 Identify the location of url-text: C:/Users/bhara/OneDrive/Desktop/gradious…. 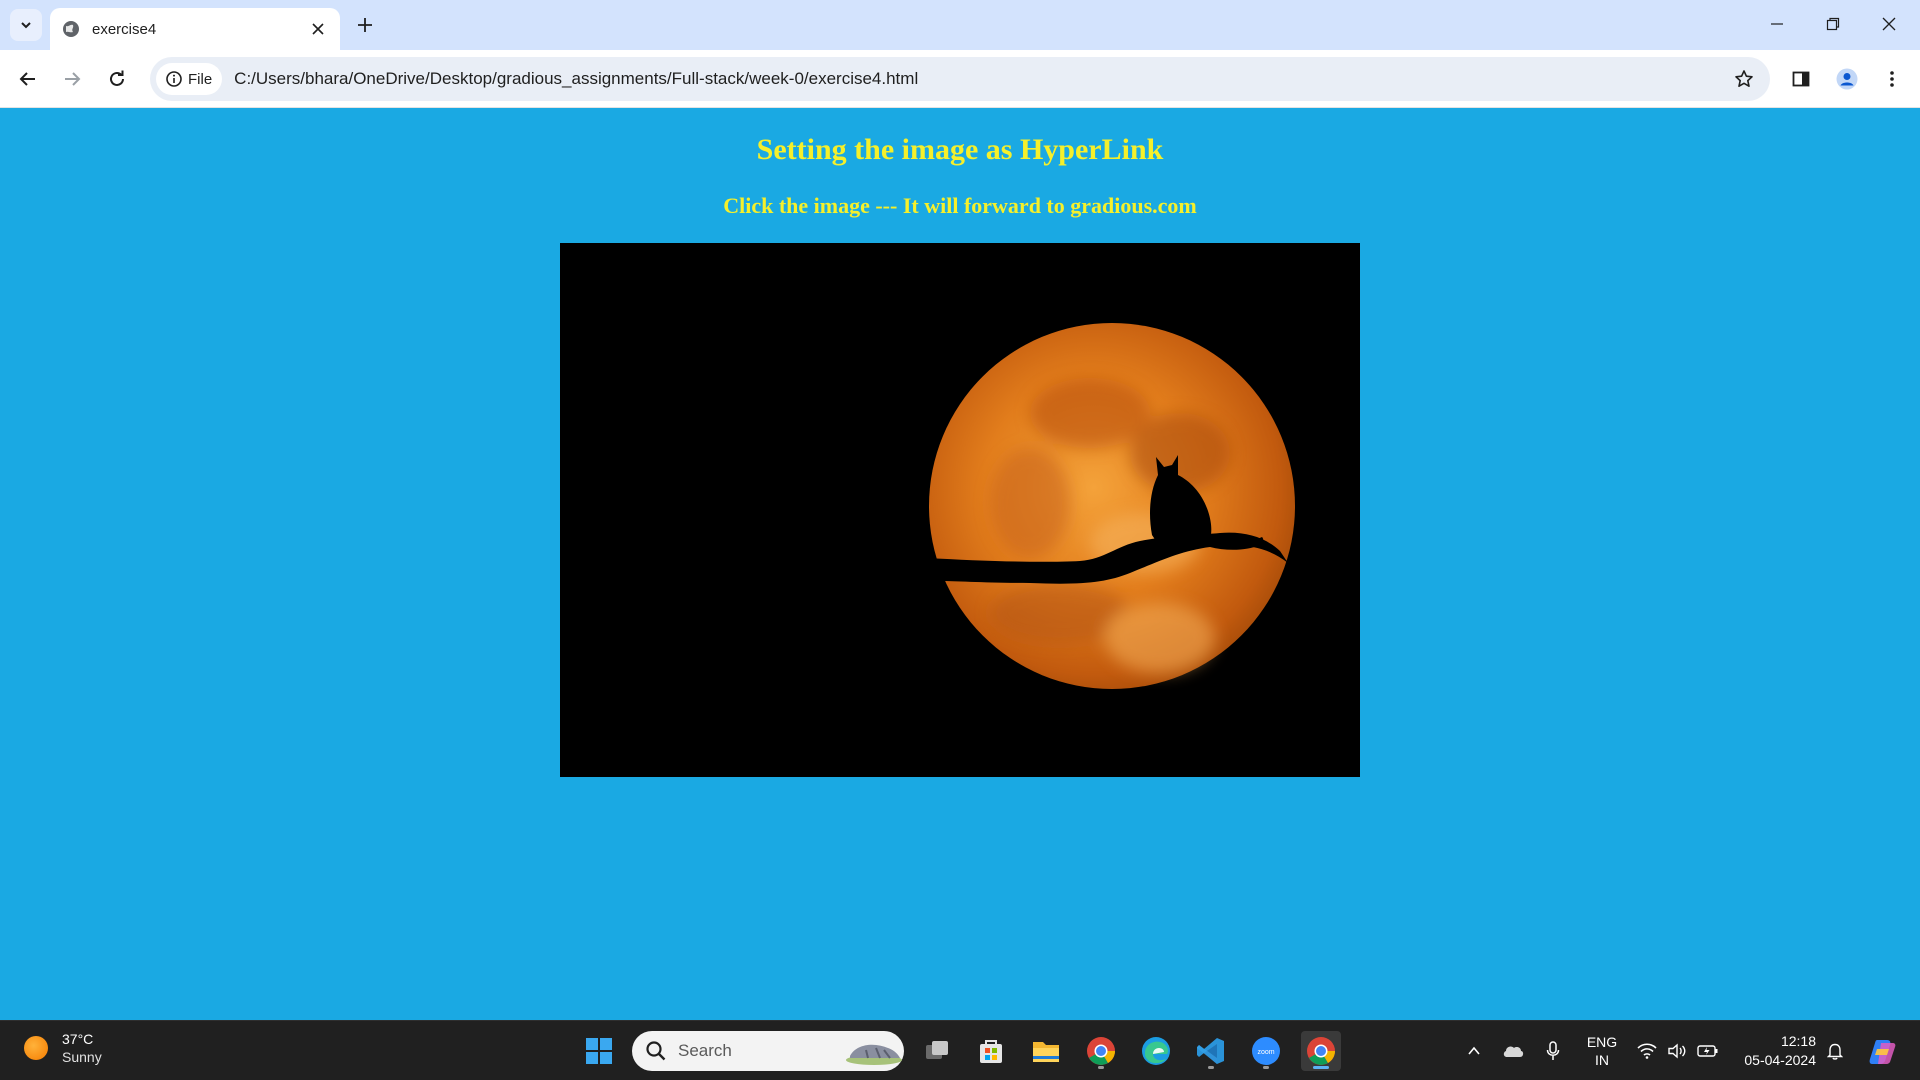
(980, 79).